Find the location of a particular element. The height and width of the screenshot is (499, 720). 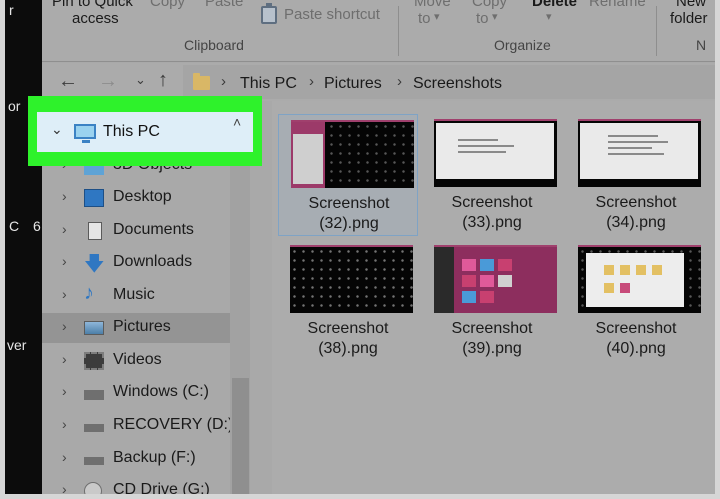

copy-button: Copy is located at coordinates (167, 5).